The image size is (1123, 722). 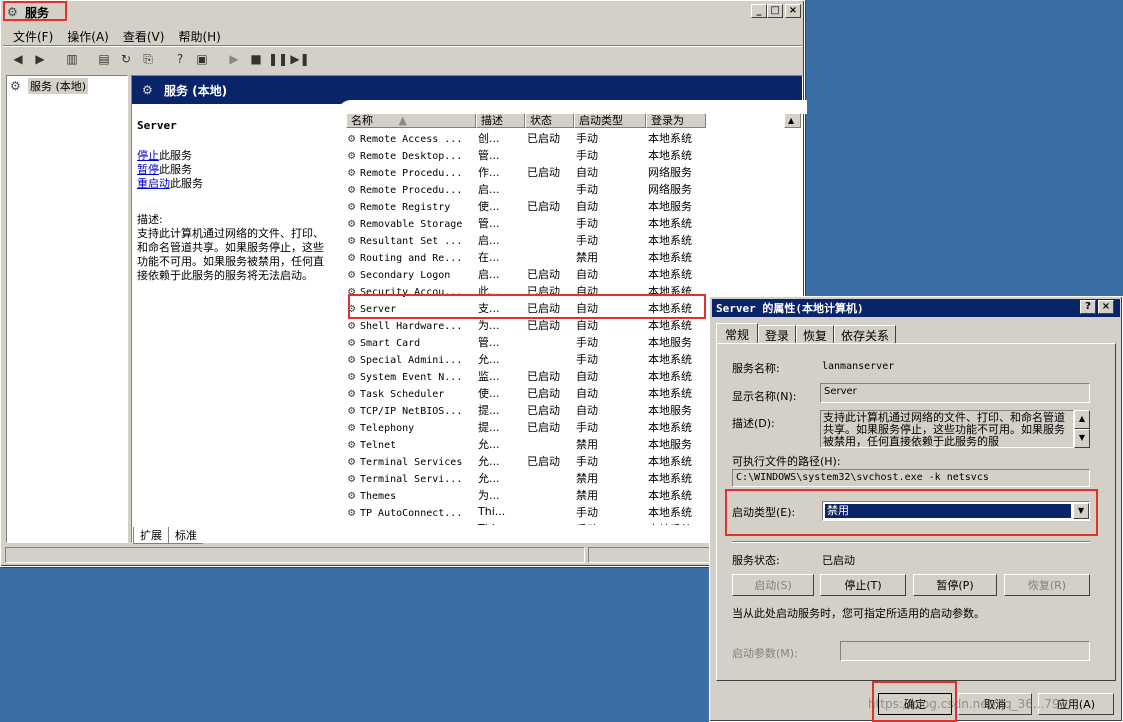 What do you see at coordinates (863, 585) in the screenshot?
I see `stop-button: 停止(T)` at bounding box center [863, 585].